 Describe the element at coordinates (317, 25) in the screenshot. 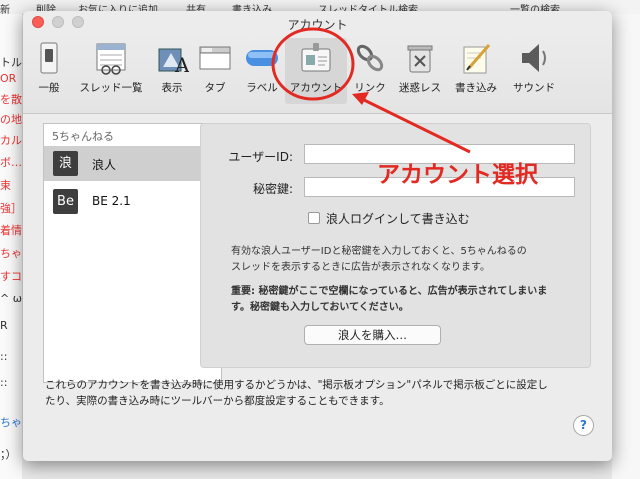

I see `window-title: アカウント` at that location.